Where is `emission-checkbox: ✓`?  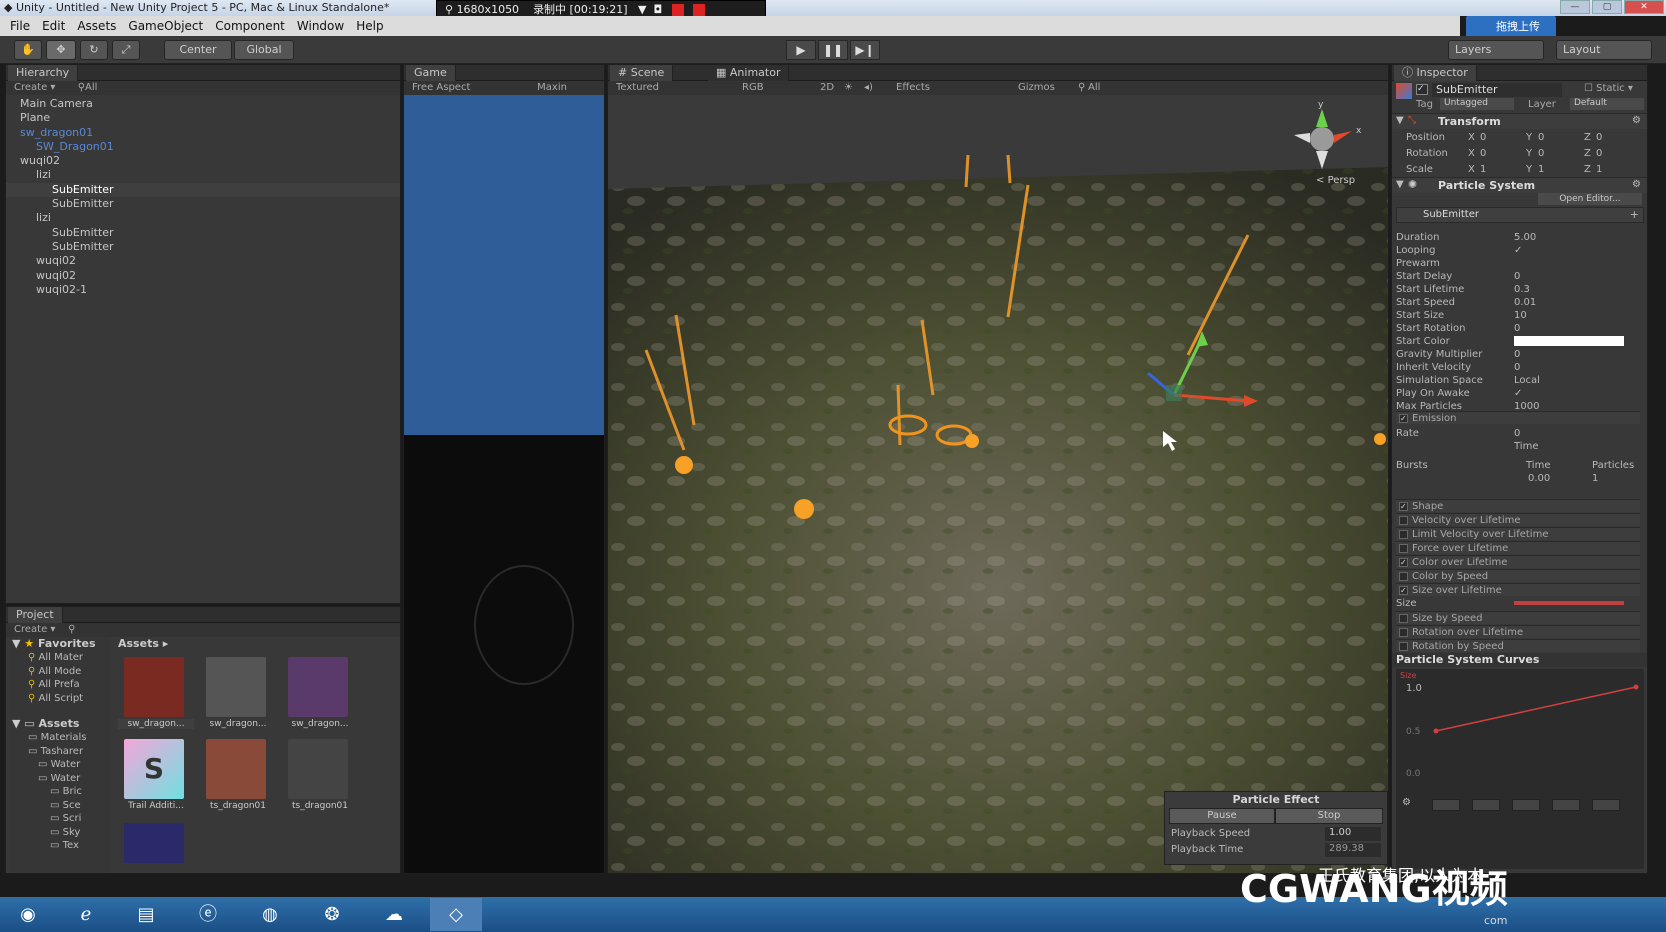 emission-checkbox: ✓ is located at coordinates (1403, 418).